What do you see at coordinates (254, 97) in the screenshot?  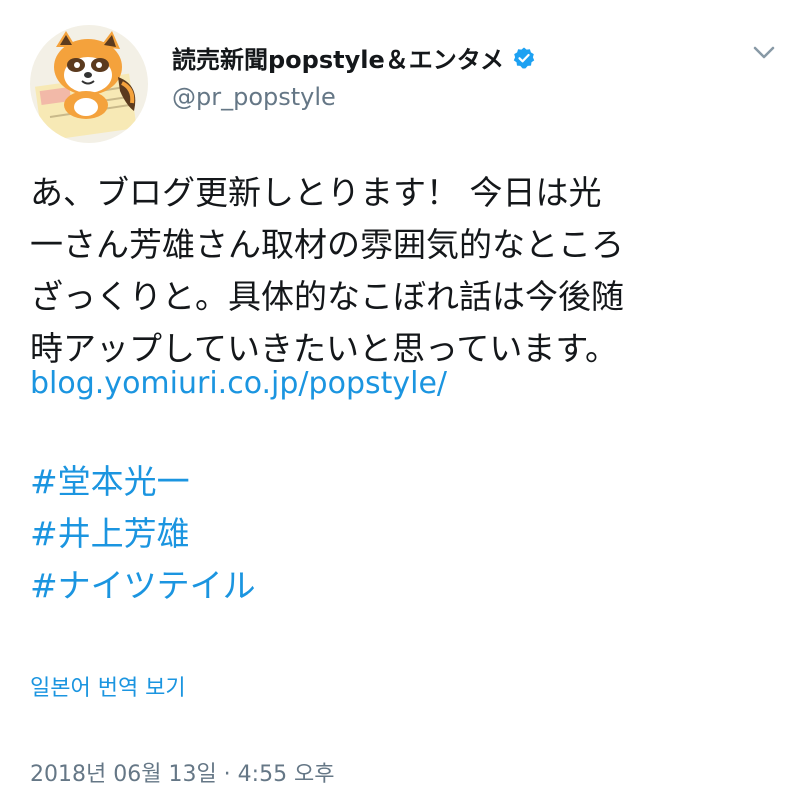 I see `author-handle: @pr_popstyle` at bounding box center [254, 97].